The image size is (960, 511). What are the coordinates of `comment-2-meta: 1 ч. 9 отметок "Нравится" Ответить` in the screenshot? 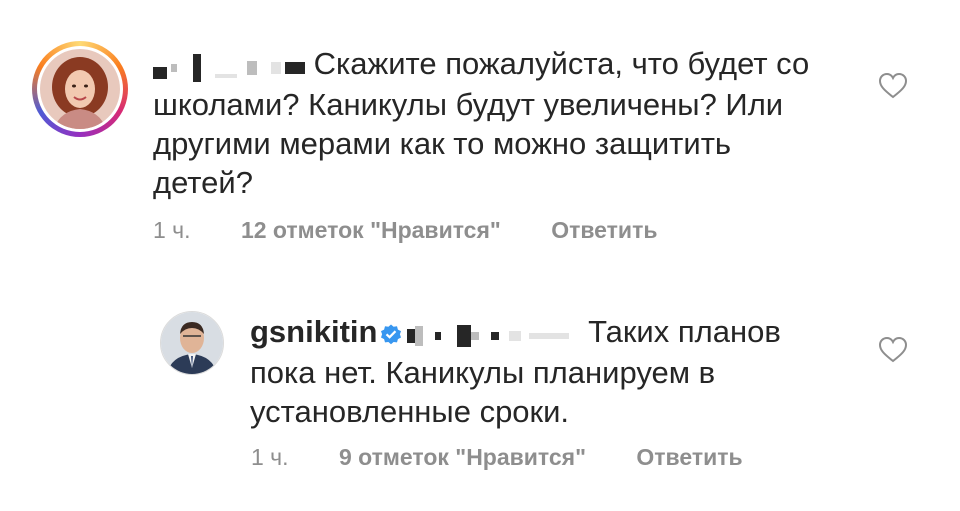 It's located at (497, 457).